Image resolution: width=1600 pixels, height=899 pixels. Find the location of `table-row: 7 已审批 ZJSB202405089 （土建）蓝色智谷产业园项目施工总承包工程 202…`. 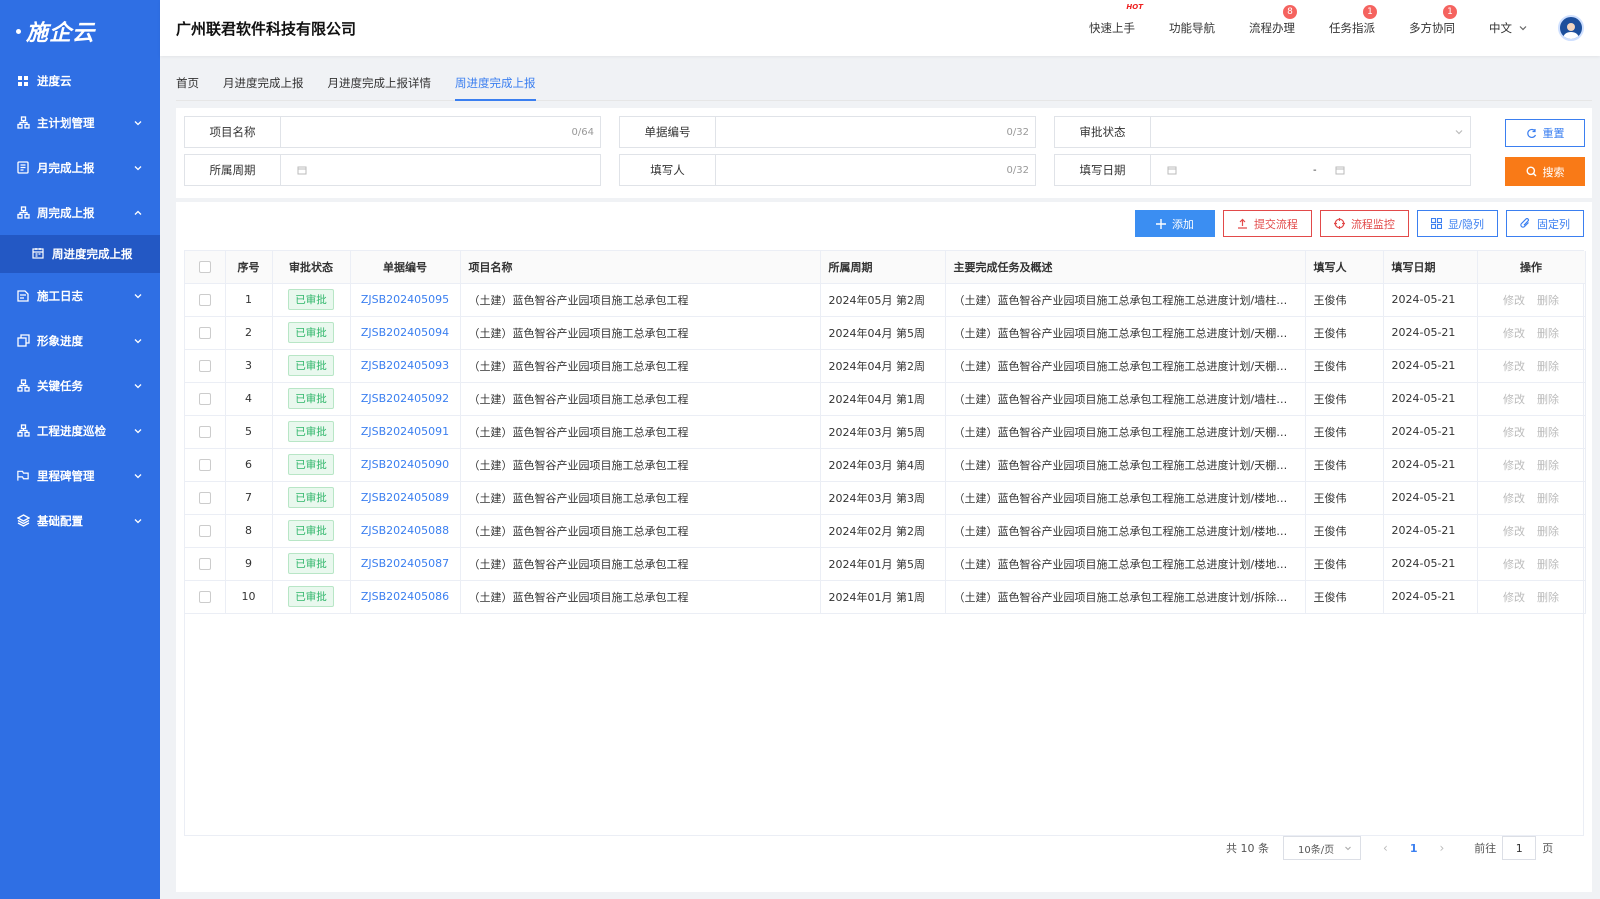

table-row: 7 已审批 ZJSB202405089 （土建）蓝色智谷产业园项目施工总承包工程 202… is located at coordinates (885, 498).